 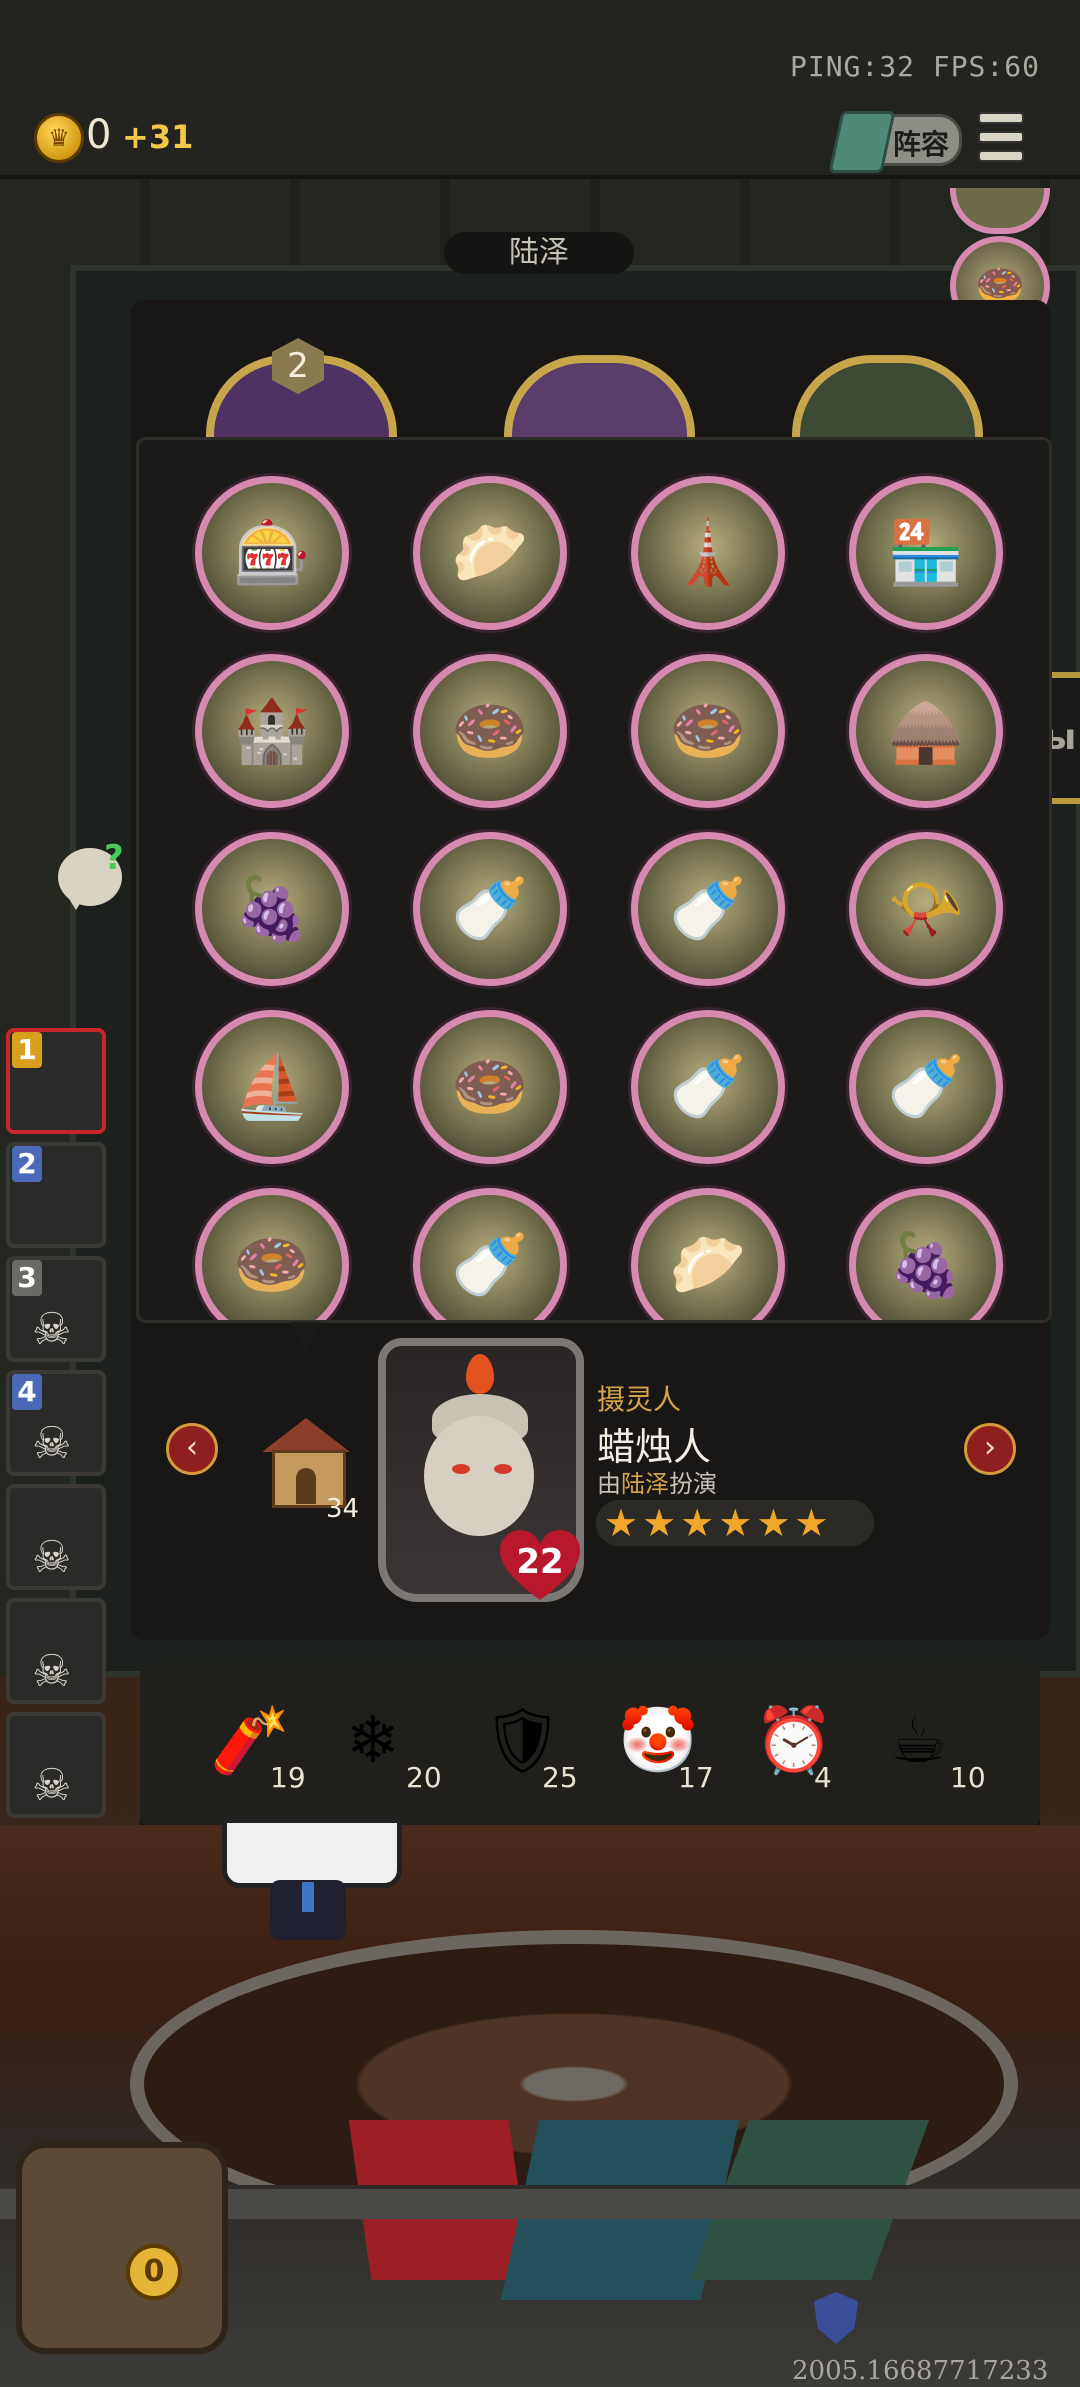 I want to click on inventory-count: 19, so click(x=288, y=1777).